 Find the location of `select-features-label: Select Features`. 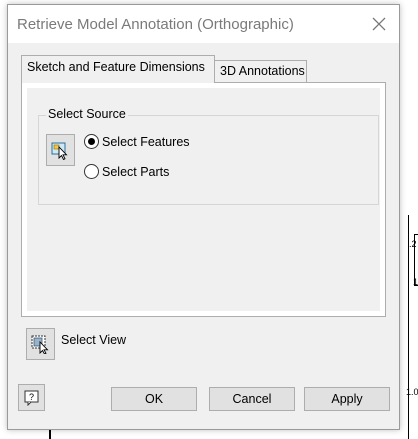

select-features-label: Select Features is located at coordinates (146, 141).